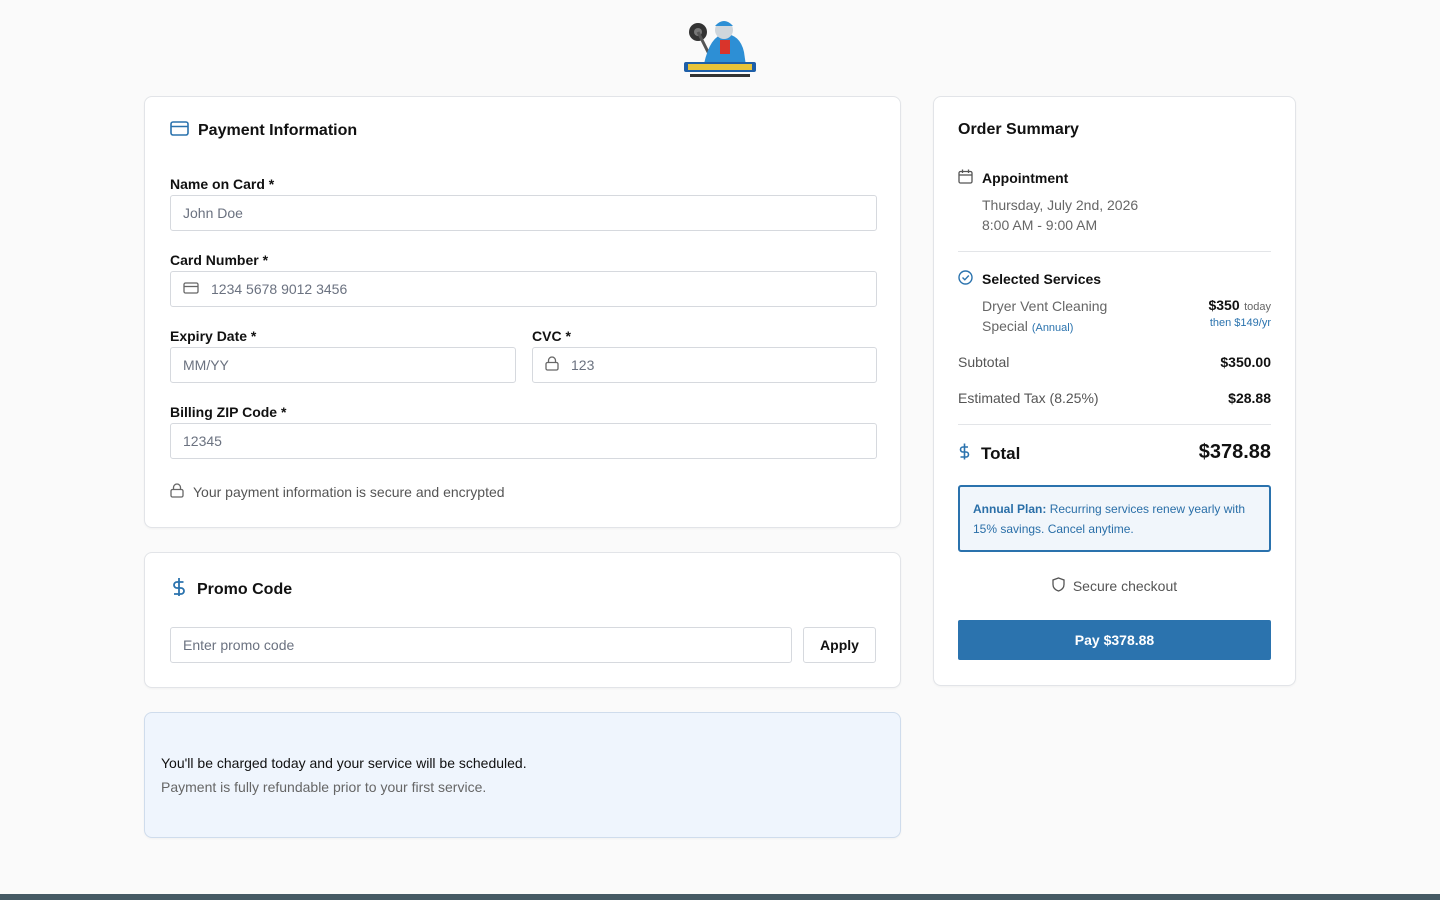  Describe the element at coordinates (583, 365) in the screenshot. I see `cvc-placeholder: 123` at that location.